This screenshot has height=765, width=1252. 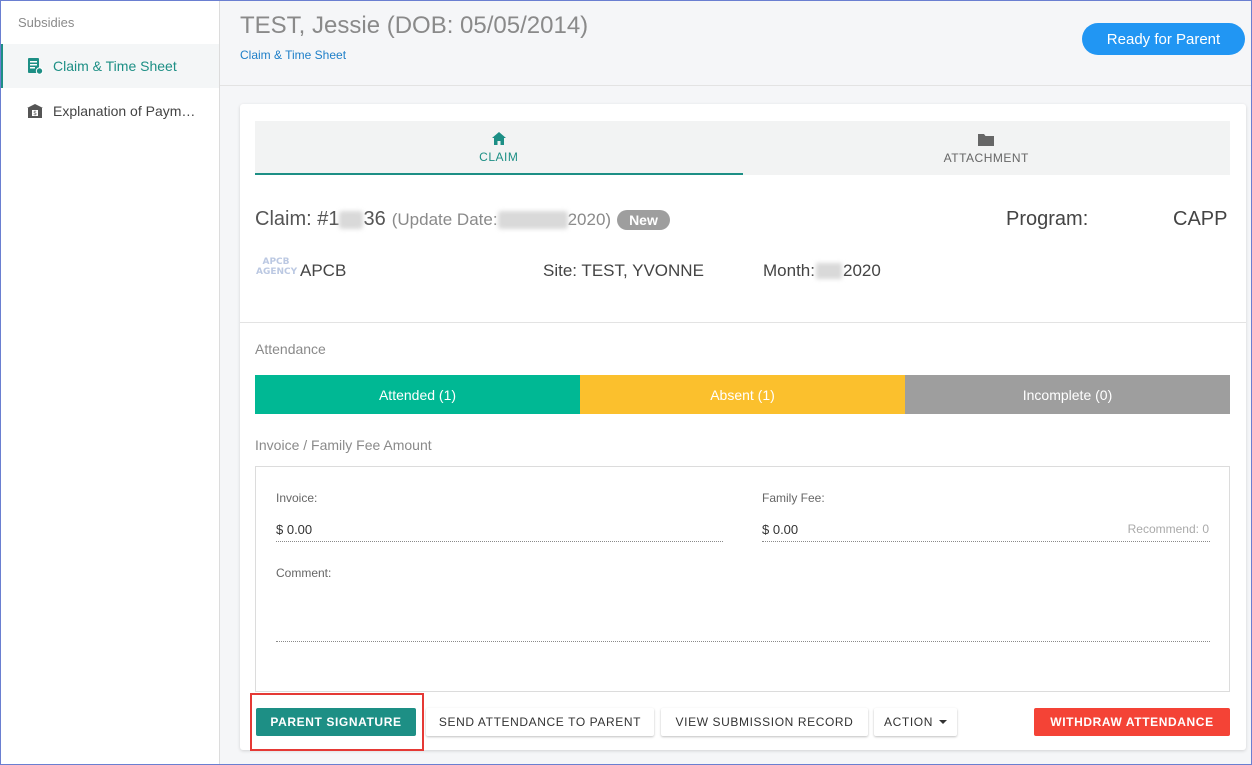 I want to click on tab-label: ATTACHMENT, so click(x=986, y=158).